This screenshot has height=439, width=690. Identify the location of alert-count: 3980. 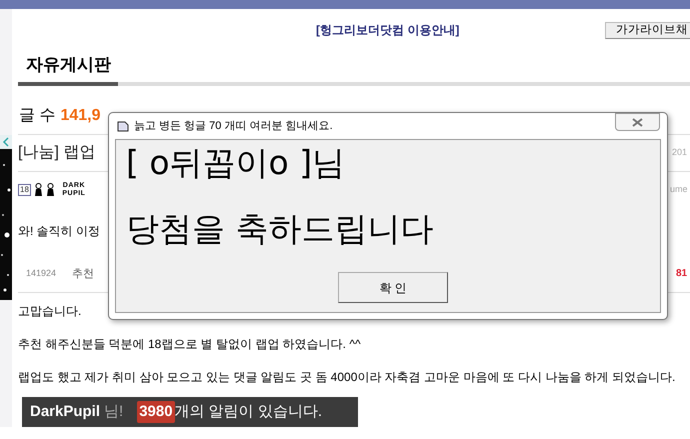
(156, 412).